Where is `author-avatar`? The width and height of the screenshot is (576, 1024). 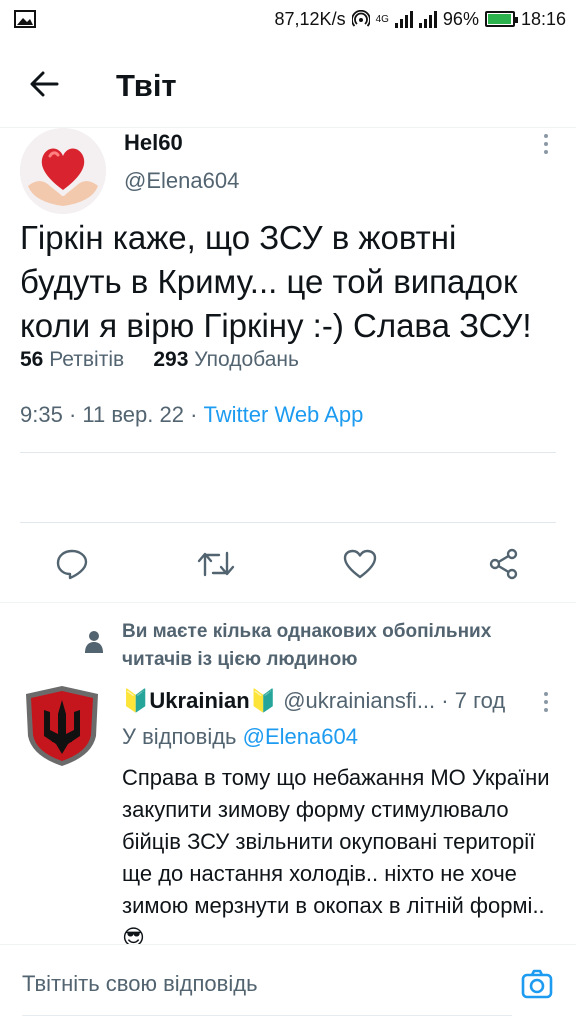
author-avatar is located at coordinates (63, 171).